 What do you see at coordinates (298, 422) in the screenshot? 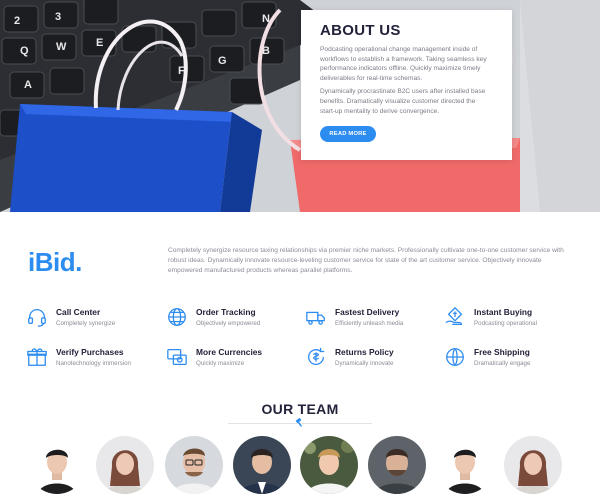
I see `hammer-icon` at bounding box center [298, 422].